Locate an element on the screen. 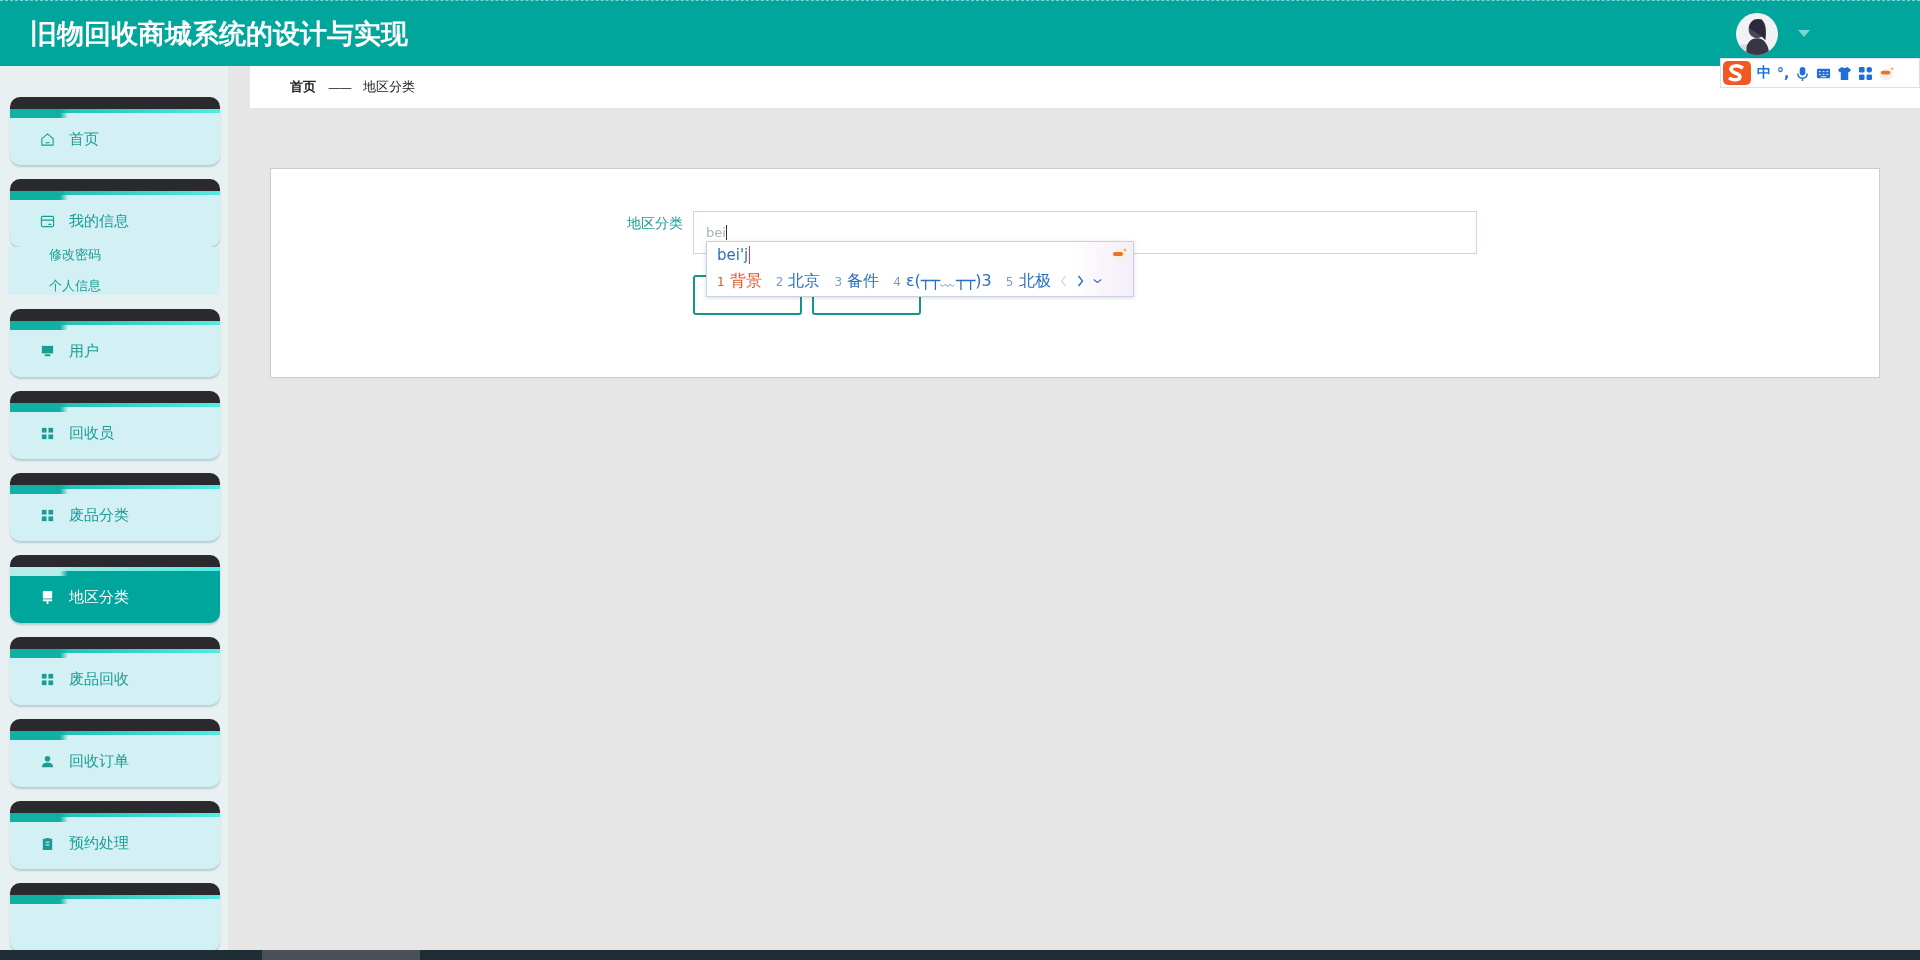 The height and width of the screenshot is (960, 1920). field-label: 地区分类 is located at coordinates (654, 223).